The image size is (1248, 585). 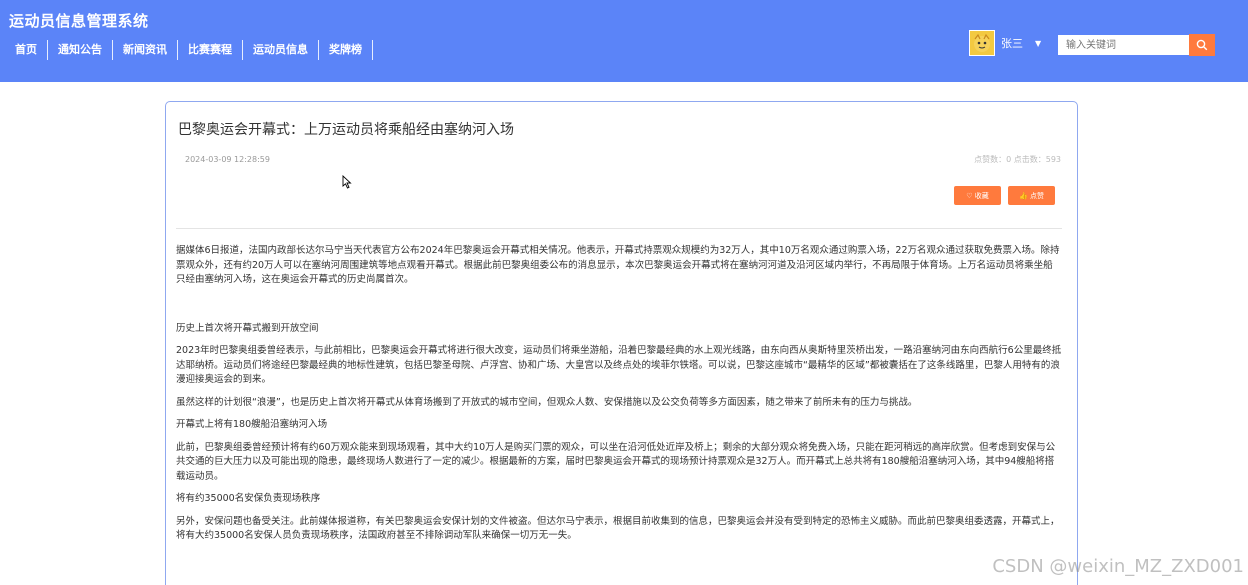 I want to click on user-menu: 张三 ▼, so click(x=1005, y=43).